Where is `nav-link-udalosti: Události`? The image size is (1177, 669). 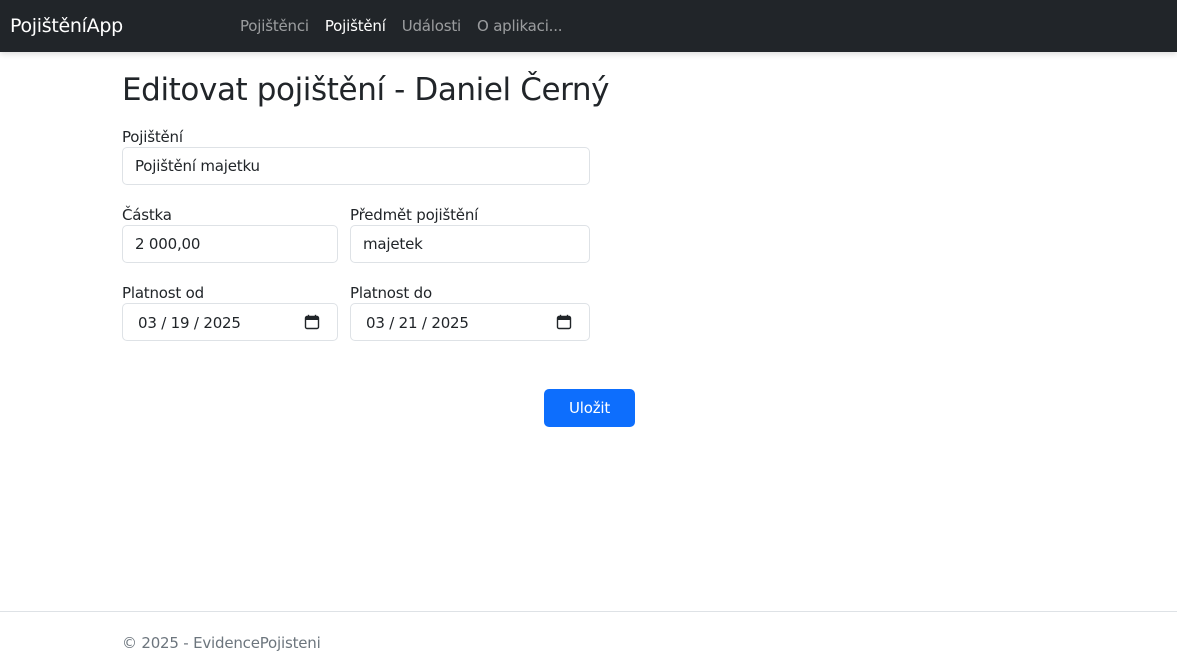
nav-link-udalosti: Události is located at coordinates (432, 26).